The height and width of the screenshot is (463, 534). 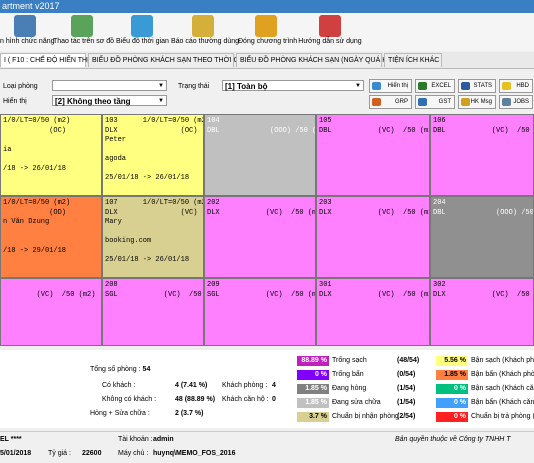 I want to click on hk-msg-button: HK Msg, so click(x=477, y=102).